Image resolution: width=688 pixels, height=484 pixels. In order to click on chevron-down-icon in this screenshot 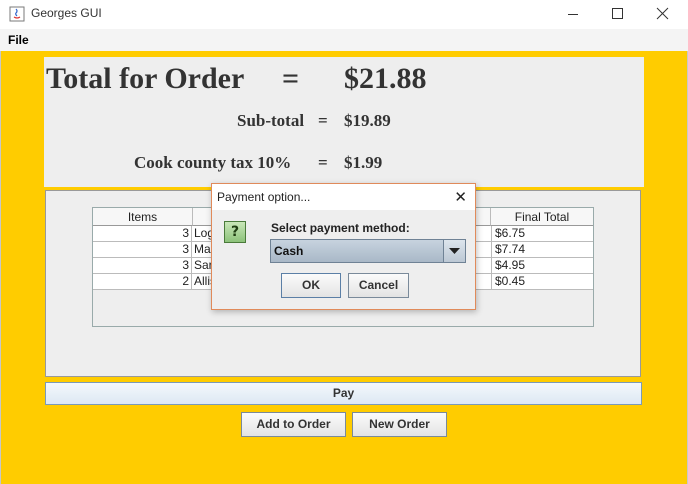, I will do `click(454, 251)`.